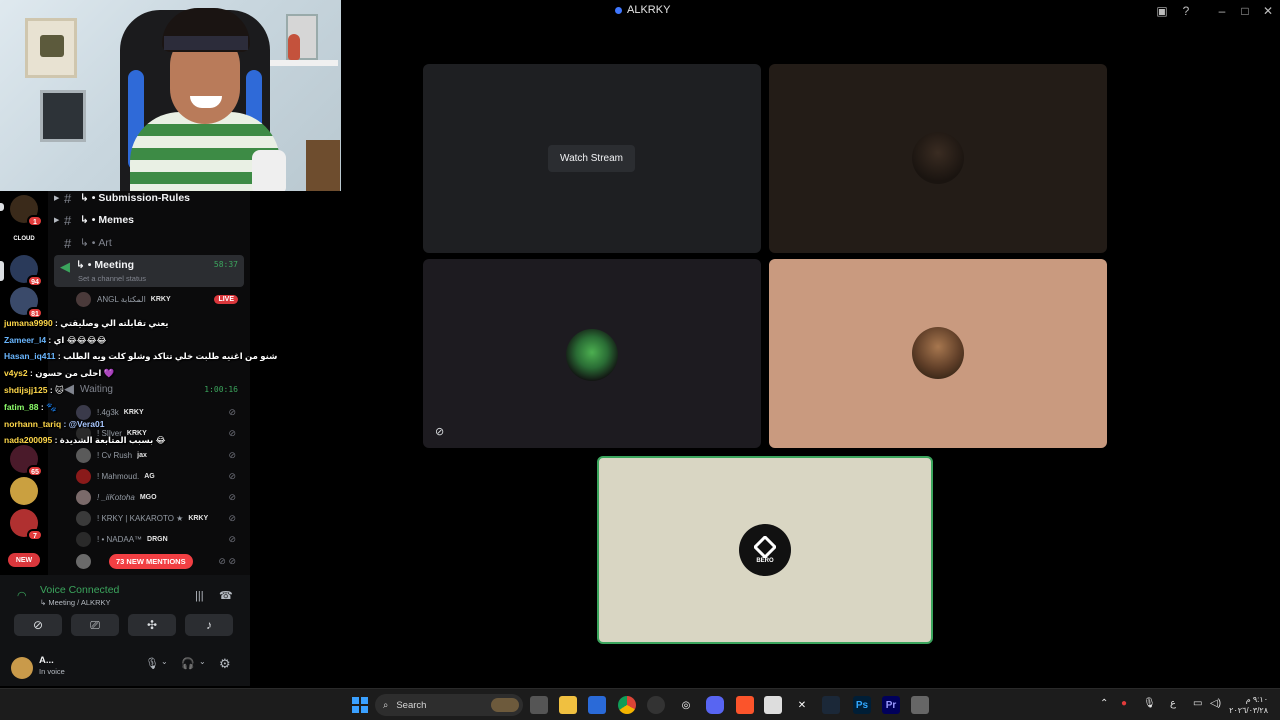 The width and height of the screenshot is (1280, 720). What do you see at coordinates (26, 271) in the screenshot?
I see `server-icon: 94` at bounding box center [26, 271].